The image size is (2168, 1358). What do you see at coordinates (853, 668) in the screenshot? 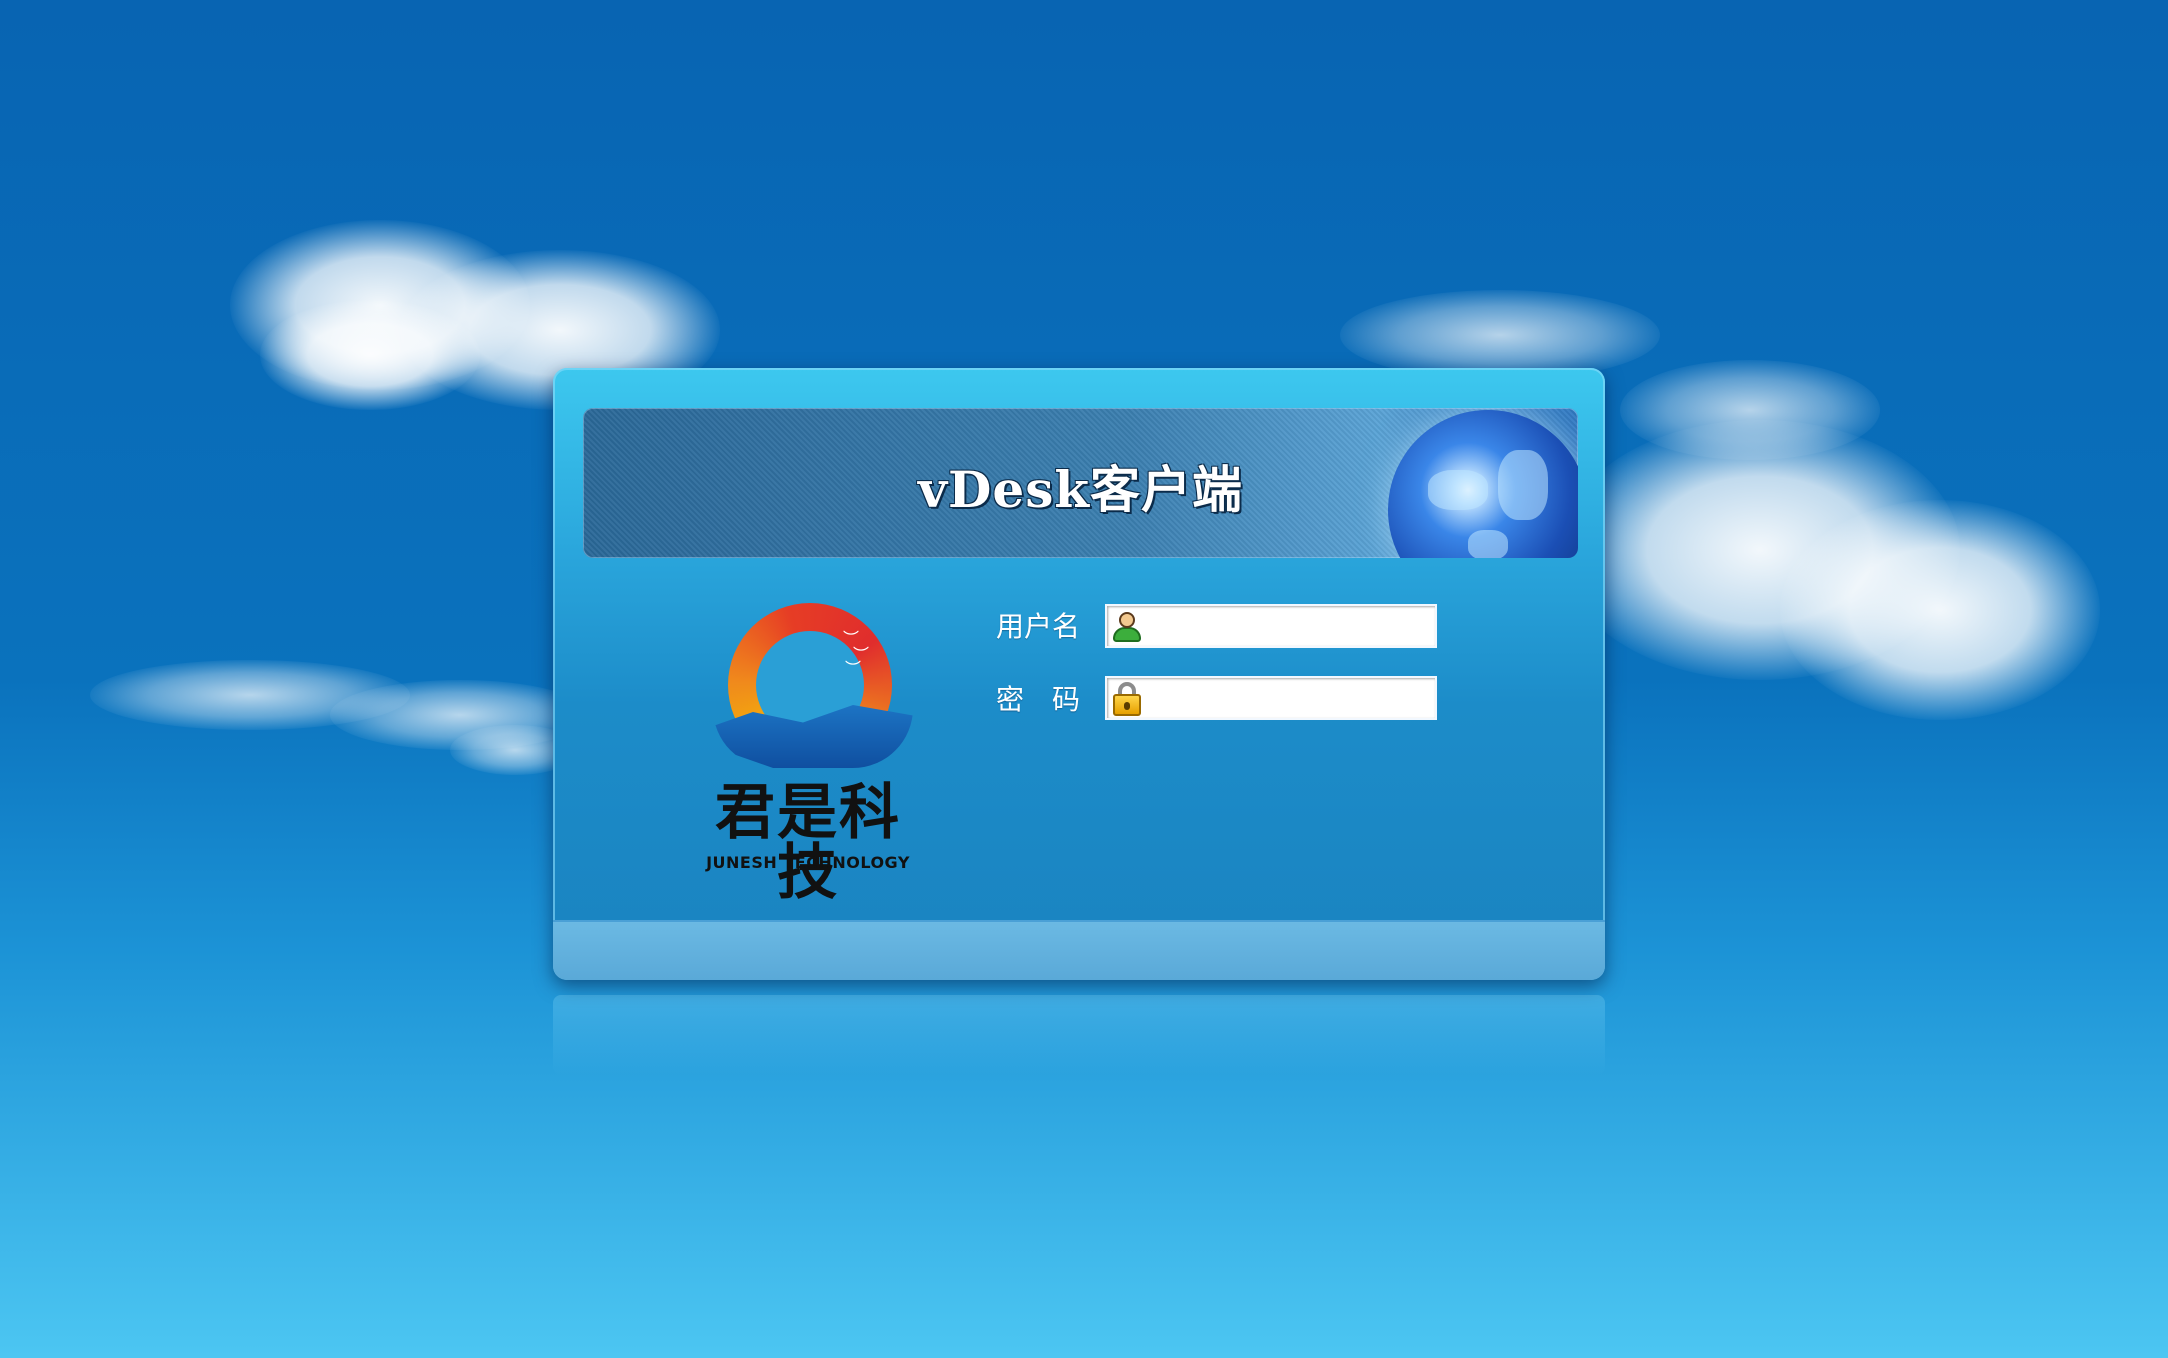
I see `bird-icon: ︶` at bounding box center [853, 668].